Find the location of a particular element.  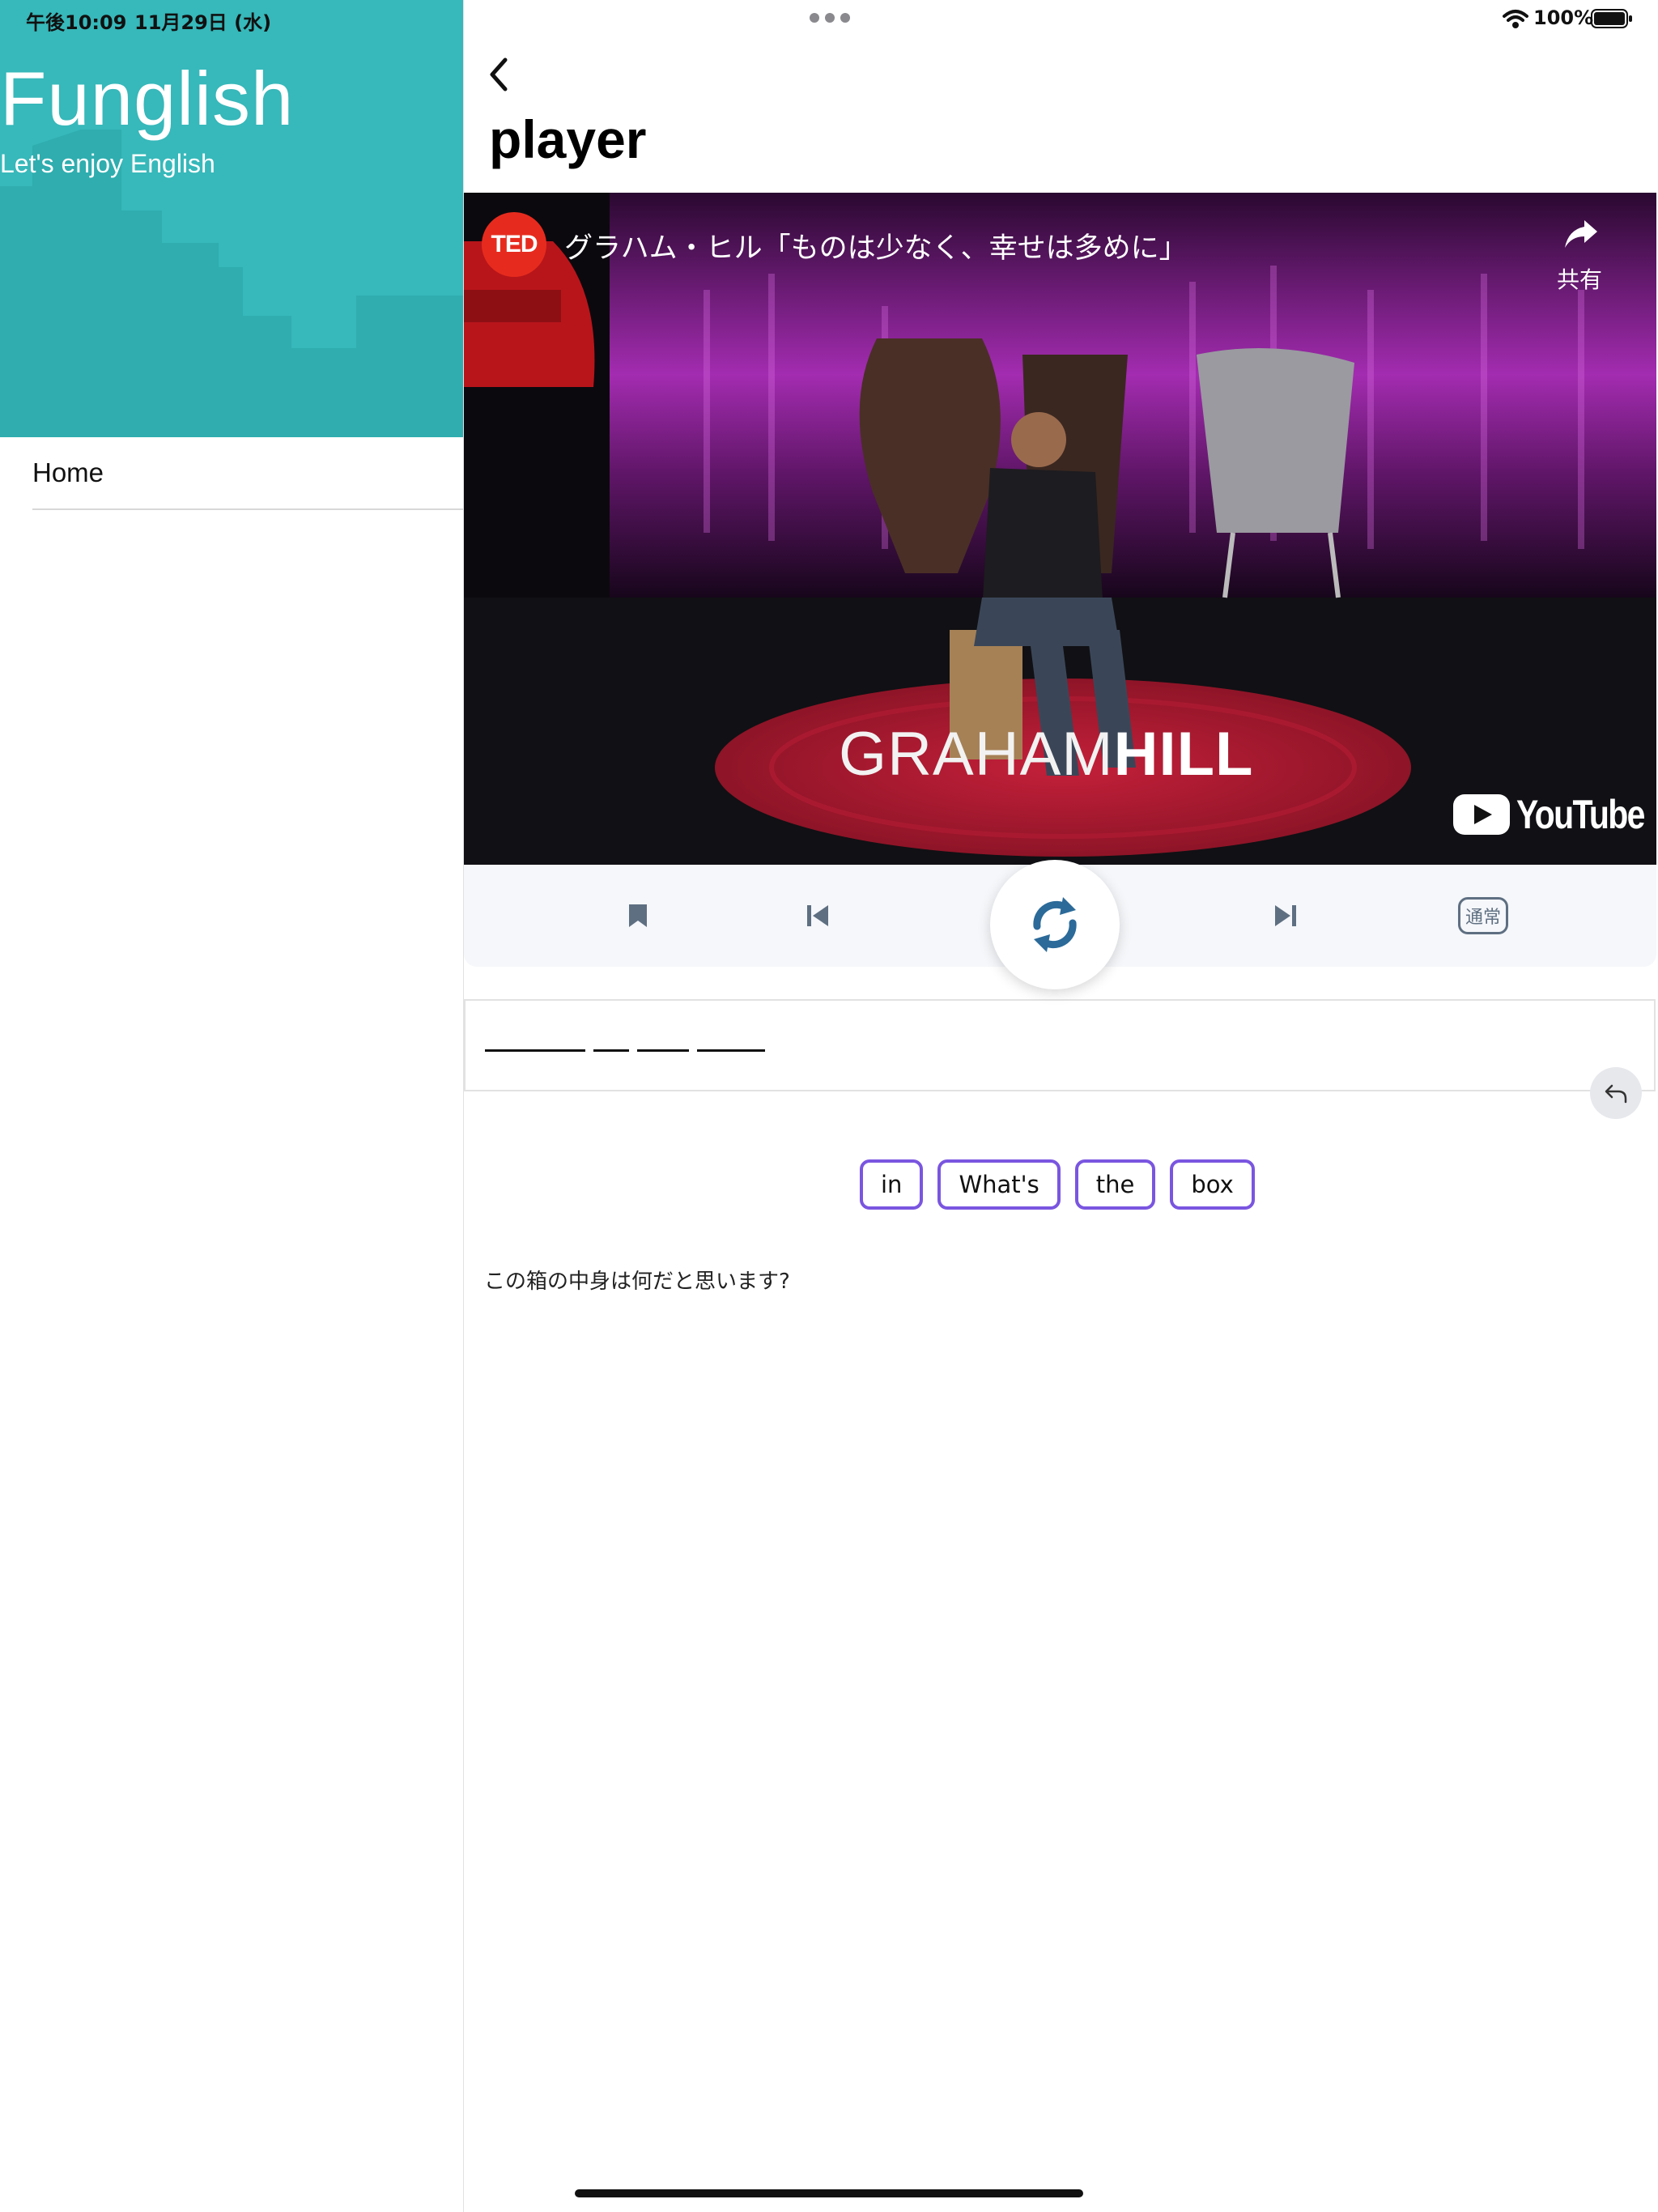

sidebar-header: Funglish Let's enjoy English is located at coordinates (231, 219).